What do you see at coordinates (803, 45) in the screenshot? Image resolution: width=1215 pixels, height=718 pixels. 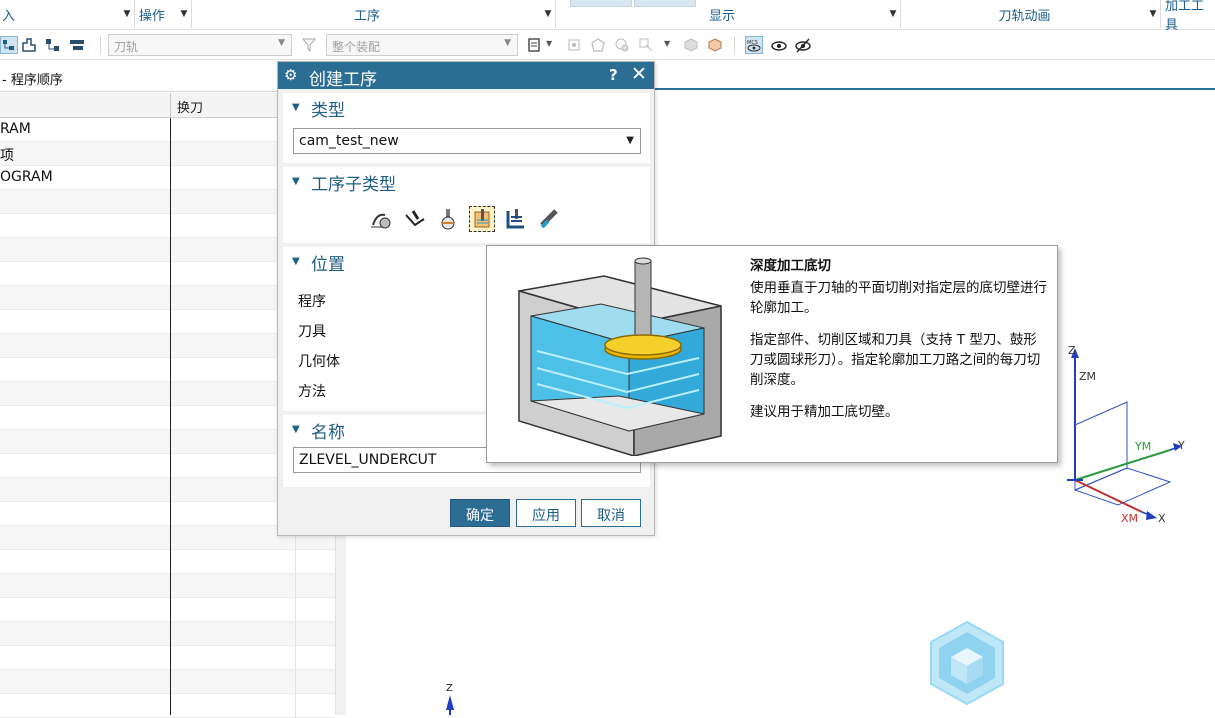 I see `hide-eye-icon` at bounding box center [803, 45].